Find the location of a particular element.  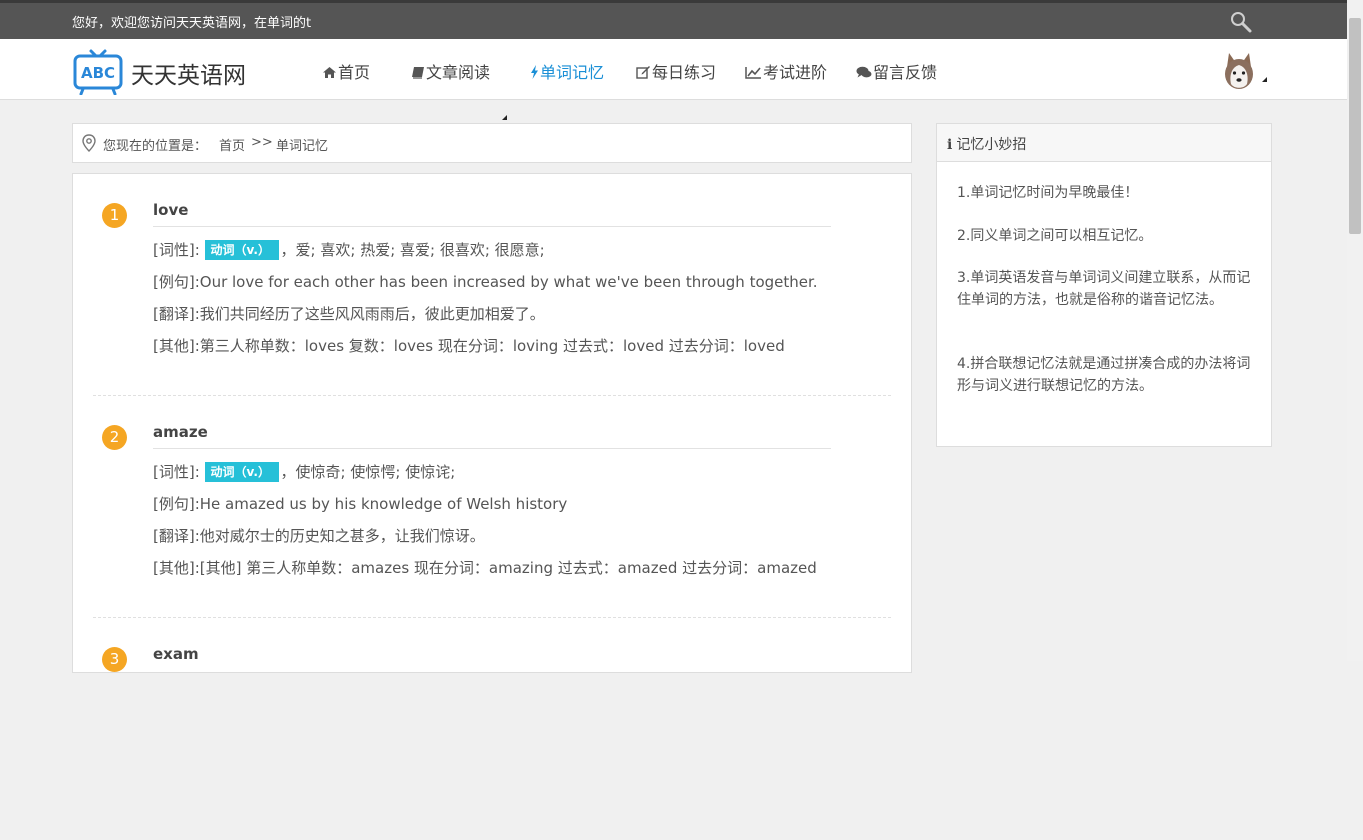

word-number-badge: 2 is located at coordinates (114, 437).